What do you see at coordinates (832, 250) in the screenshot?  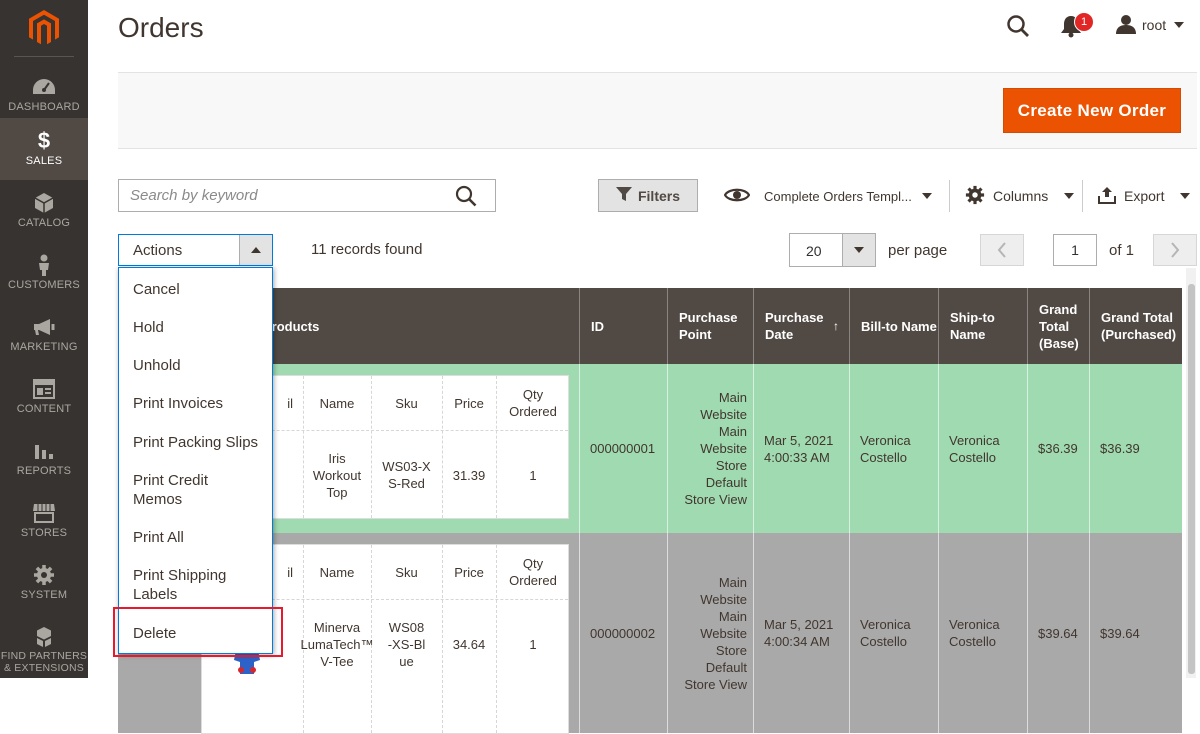 I see `per-page-select: 20` at bounding box center [832, 250].